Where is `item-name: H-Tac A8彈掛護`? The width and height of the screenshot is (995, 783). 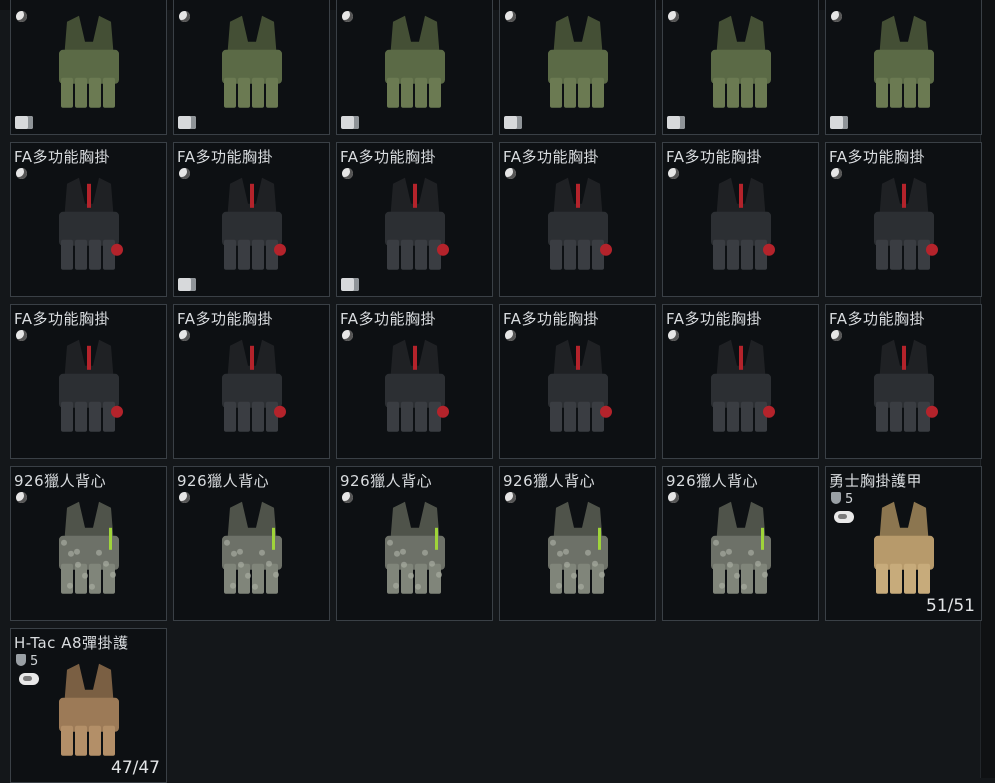 item-name: H-Tac A8彈掛護 is located at coordinates (71, 643).